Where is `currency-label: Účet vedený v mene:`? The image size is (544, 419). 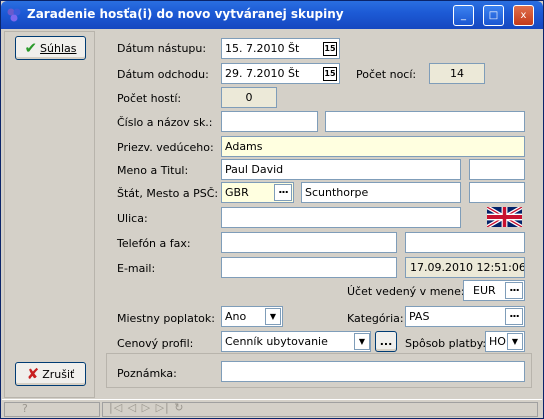 currency-label: Účet vedený v mene: is located at coordinates (406, 291).